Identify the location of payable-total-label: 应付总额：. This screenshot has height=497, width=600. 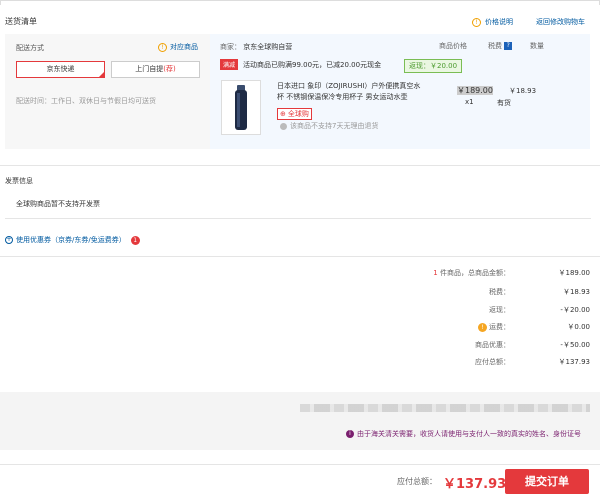
(417, 481).